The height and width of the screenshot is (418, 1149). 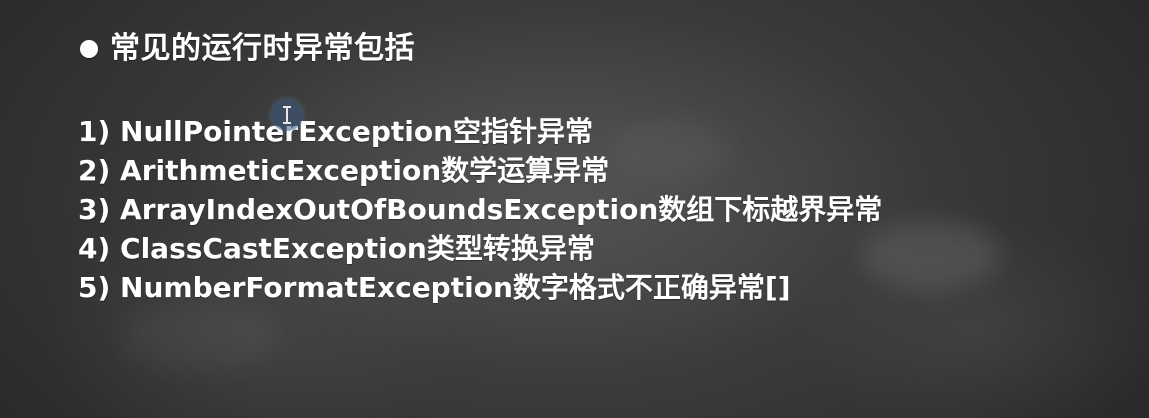 I want to click on exception-name: ClassCastException, so click(x=273, y=248).